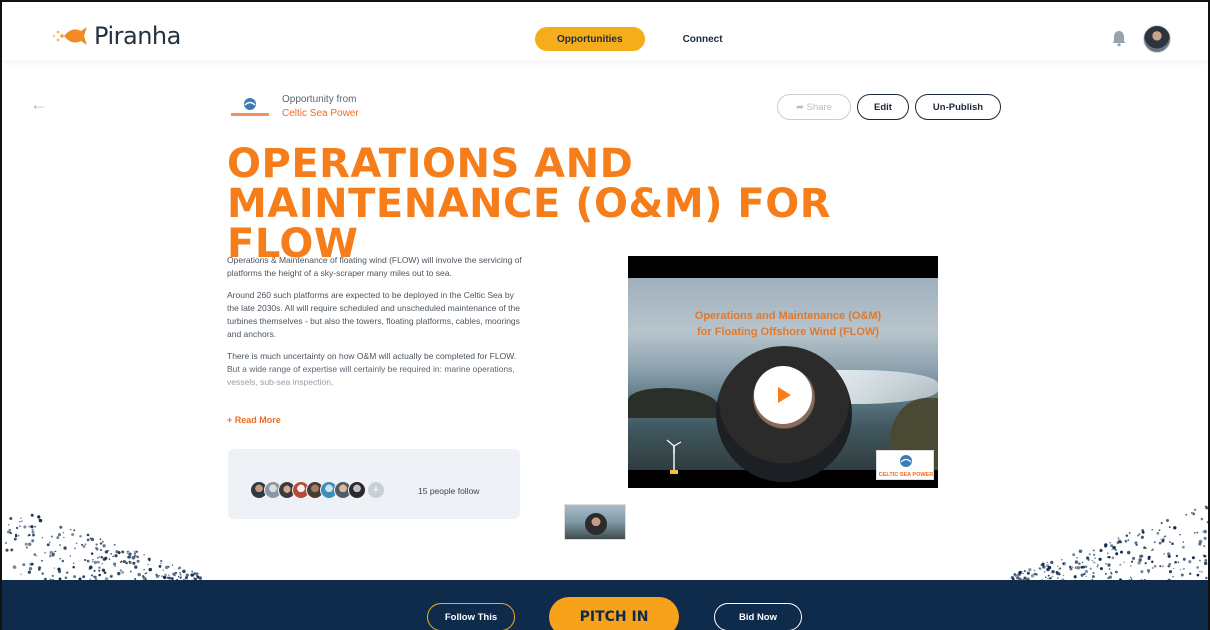 The width and height of the screenshot is (1210, 630). I want to click on org-name-link: Celtic Sea Power, so click(320, 113).